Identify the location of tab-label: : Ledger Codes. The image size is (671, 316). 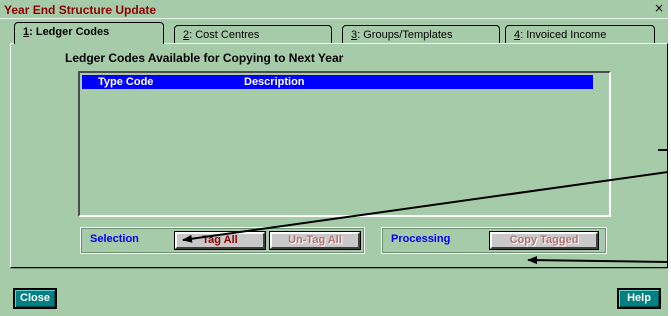
(69, 32).